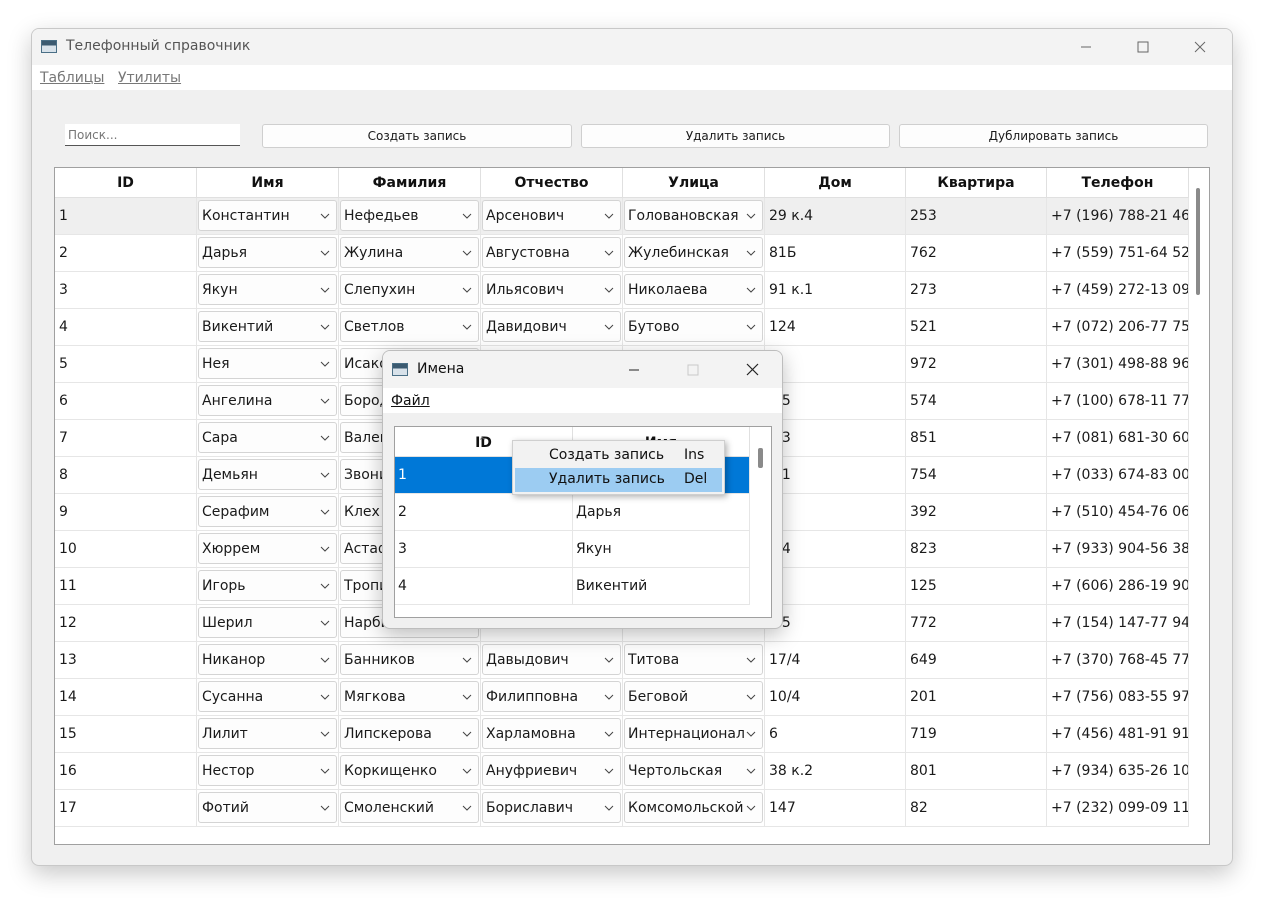 The width and height of the screenshot is (1282, 911). I want to click on first-name-cell: Сара, so click(268, 438).